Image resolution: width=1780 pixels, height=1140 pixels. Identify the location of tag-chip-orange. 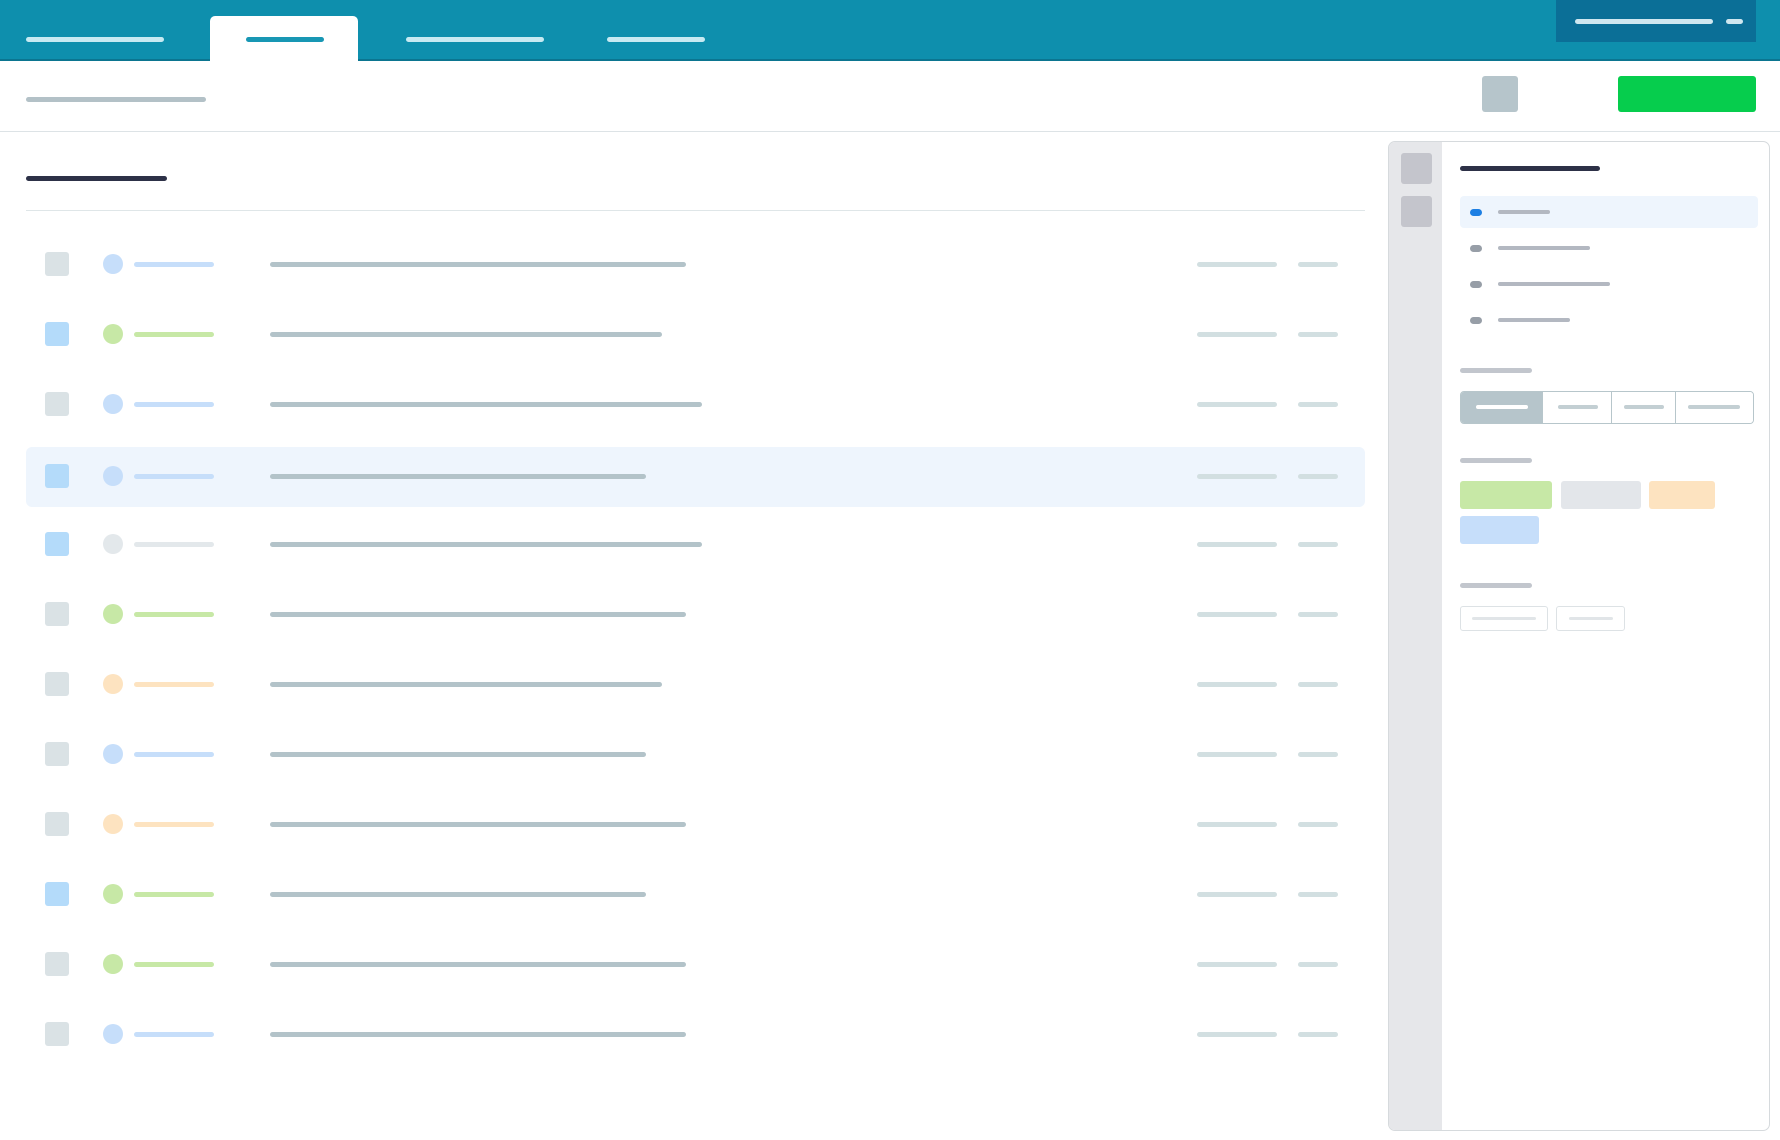
(1682, 495).